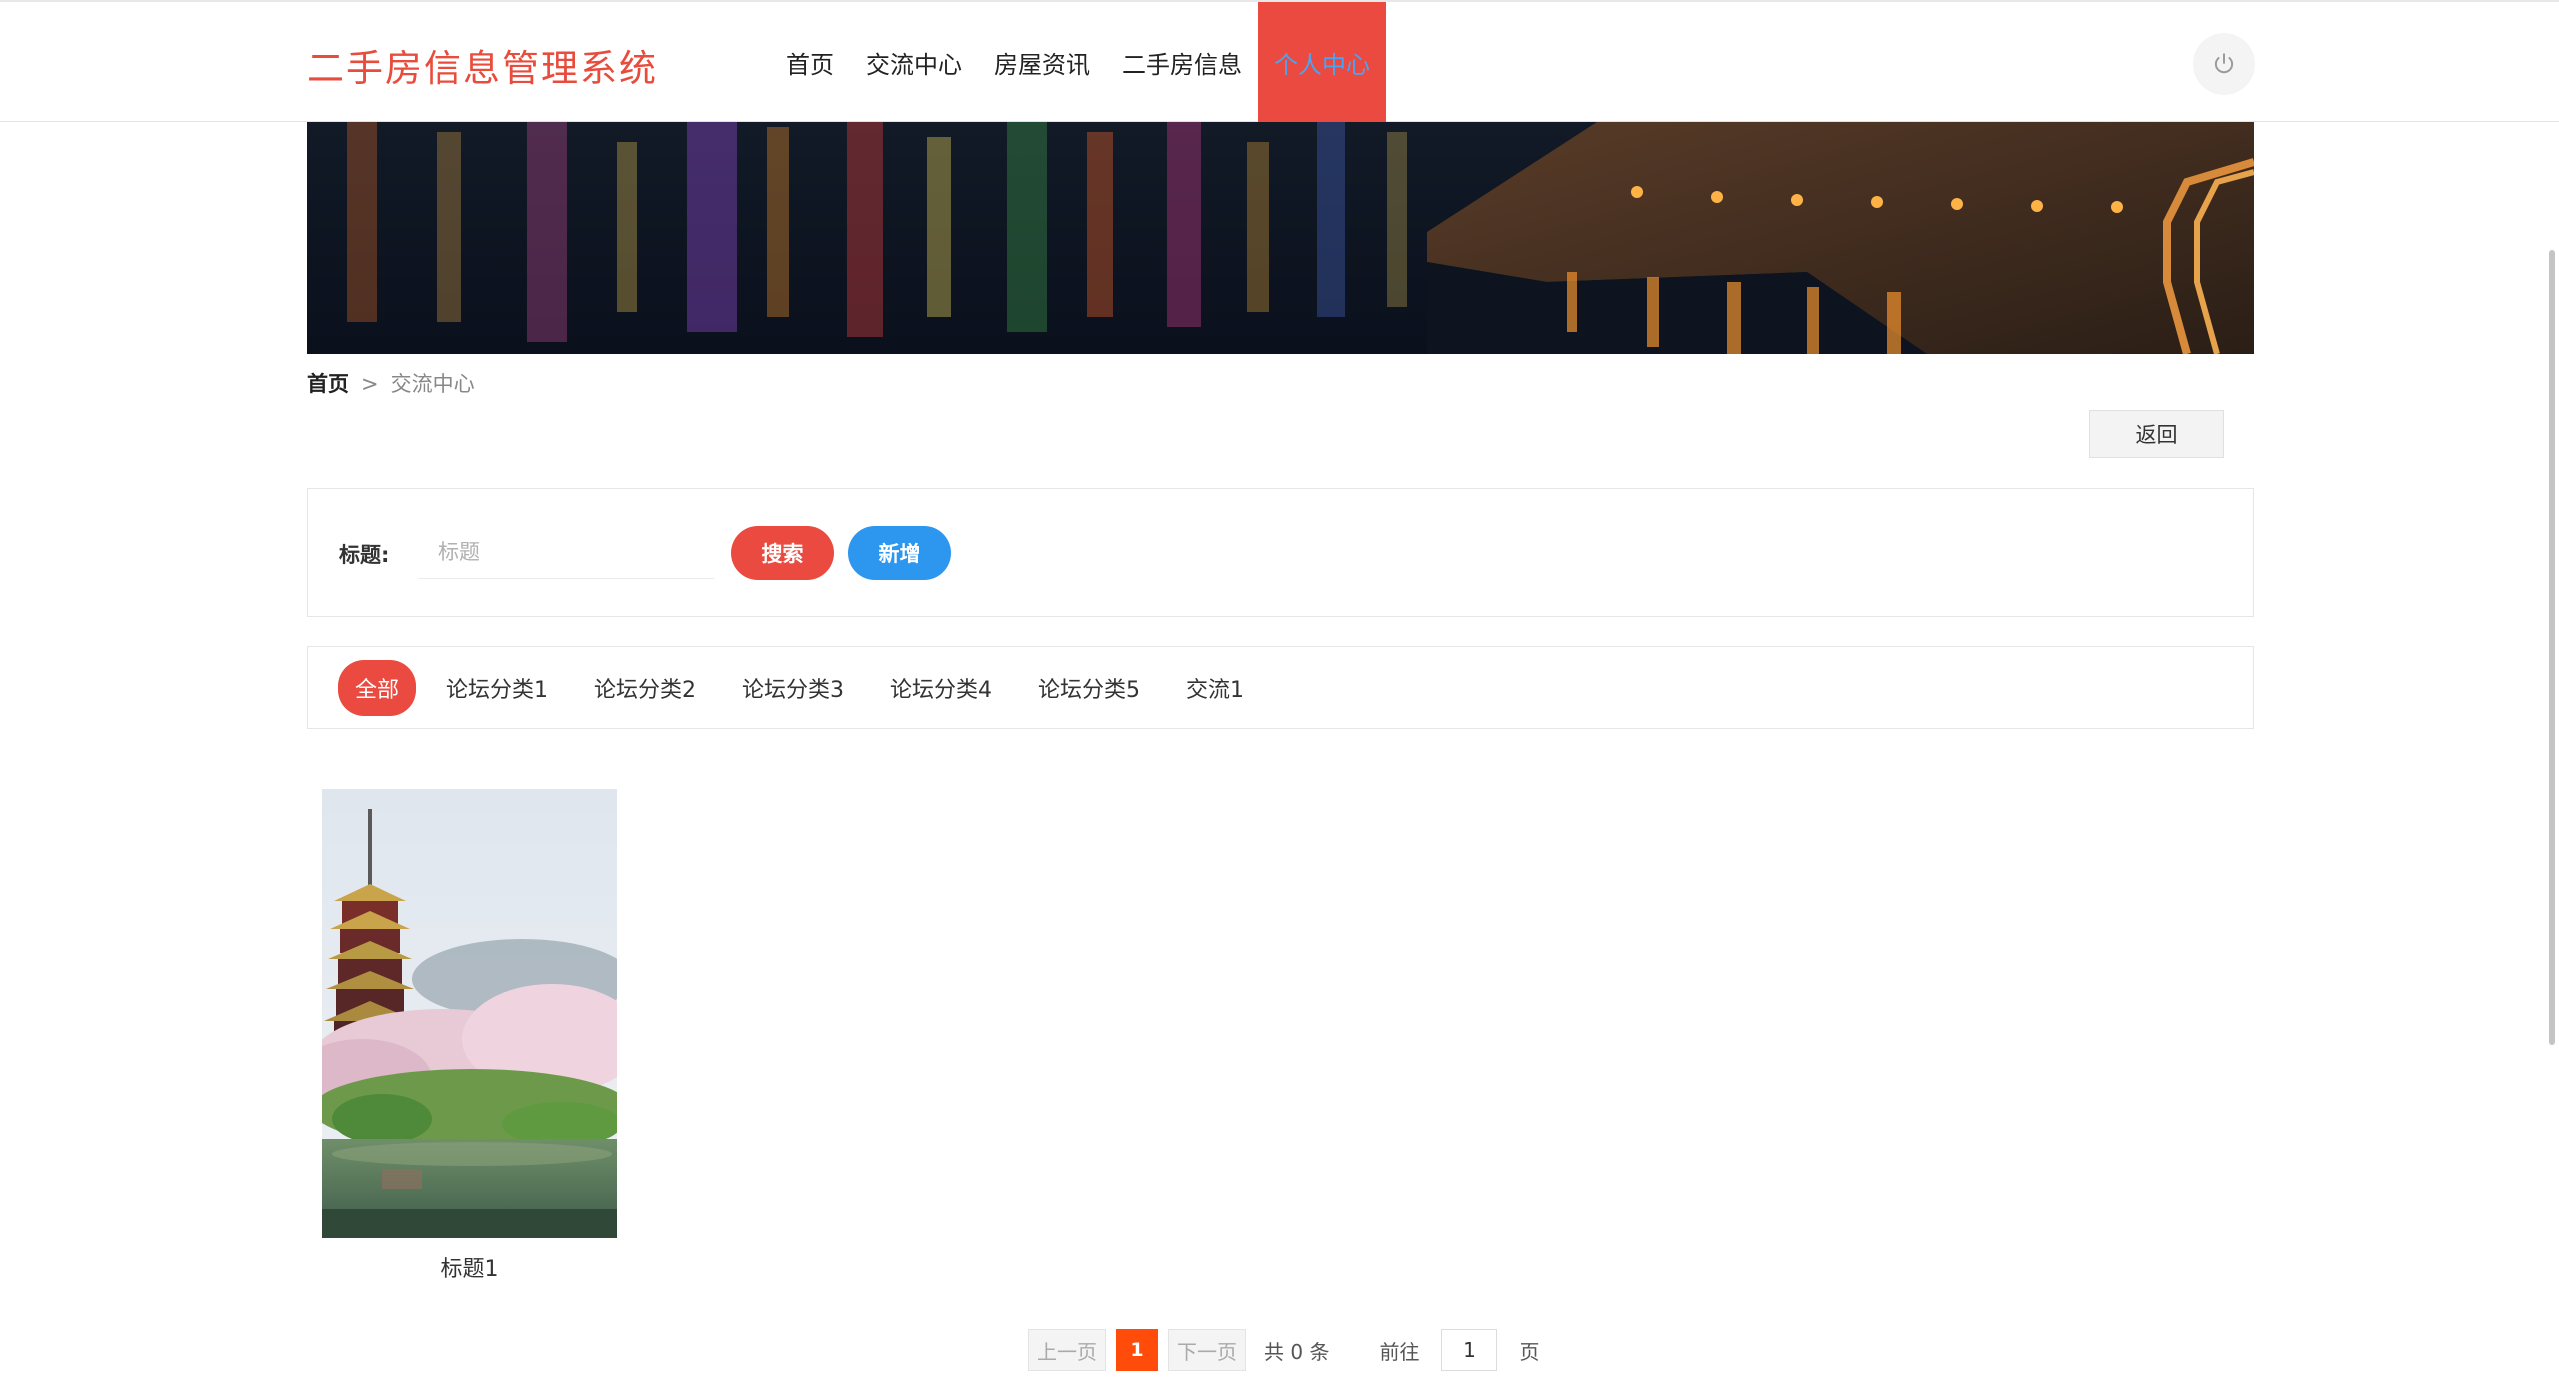 The height and width of the screenshot is (1399, 2559). I want to click on nav-item-home: 首页, so click(810, 62).